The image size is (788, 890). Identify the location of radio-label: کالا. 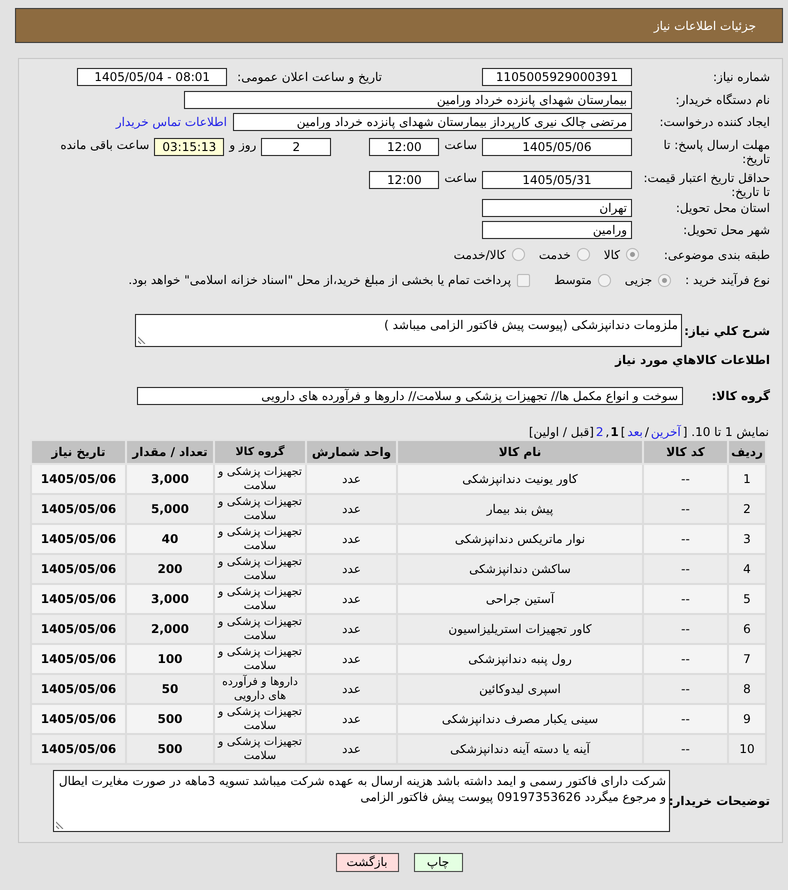
(612, 255).